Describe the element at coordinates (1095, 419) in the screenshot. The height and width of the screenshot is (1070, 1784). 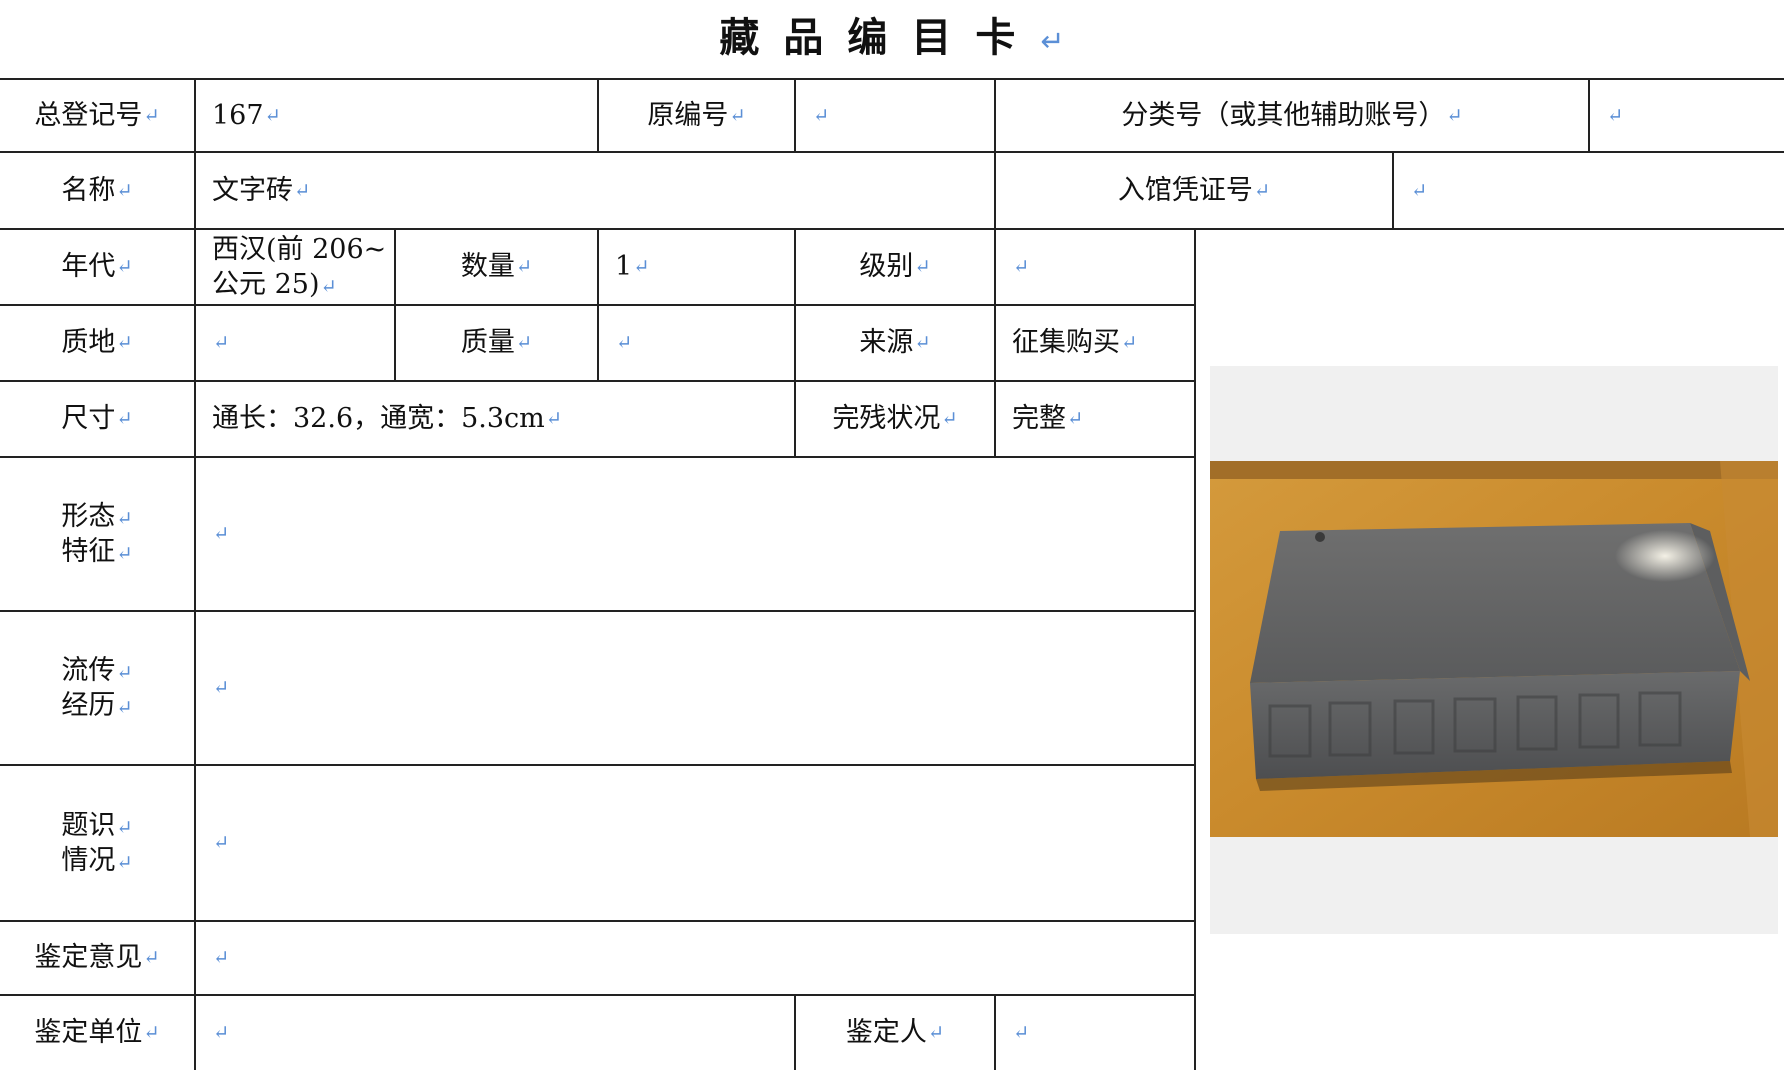
I see `condition-field: 完整 ↵` at that location.